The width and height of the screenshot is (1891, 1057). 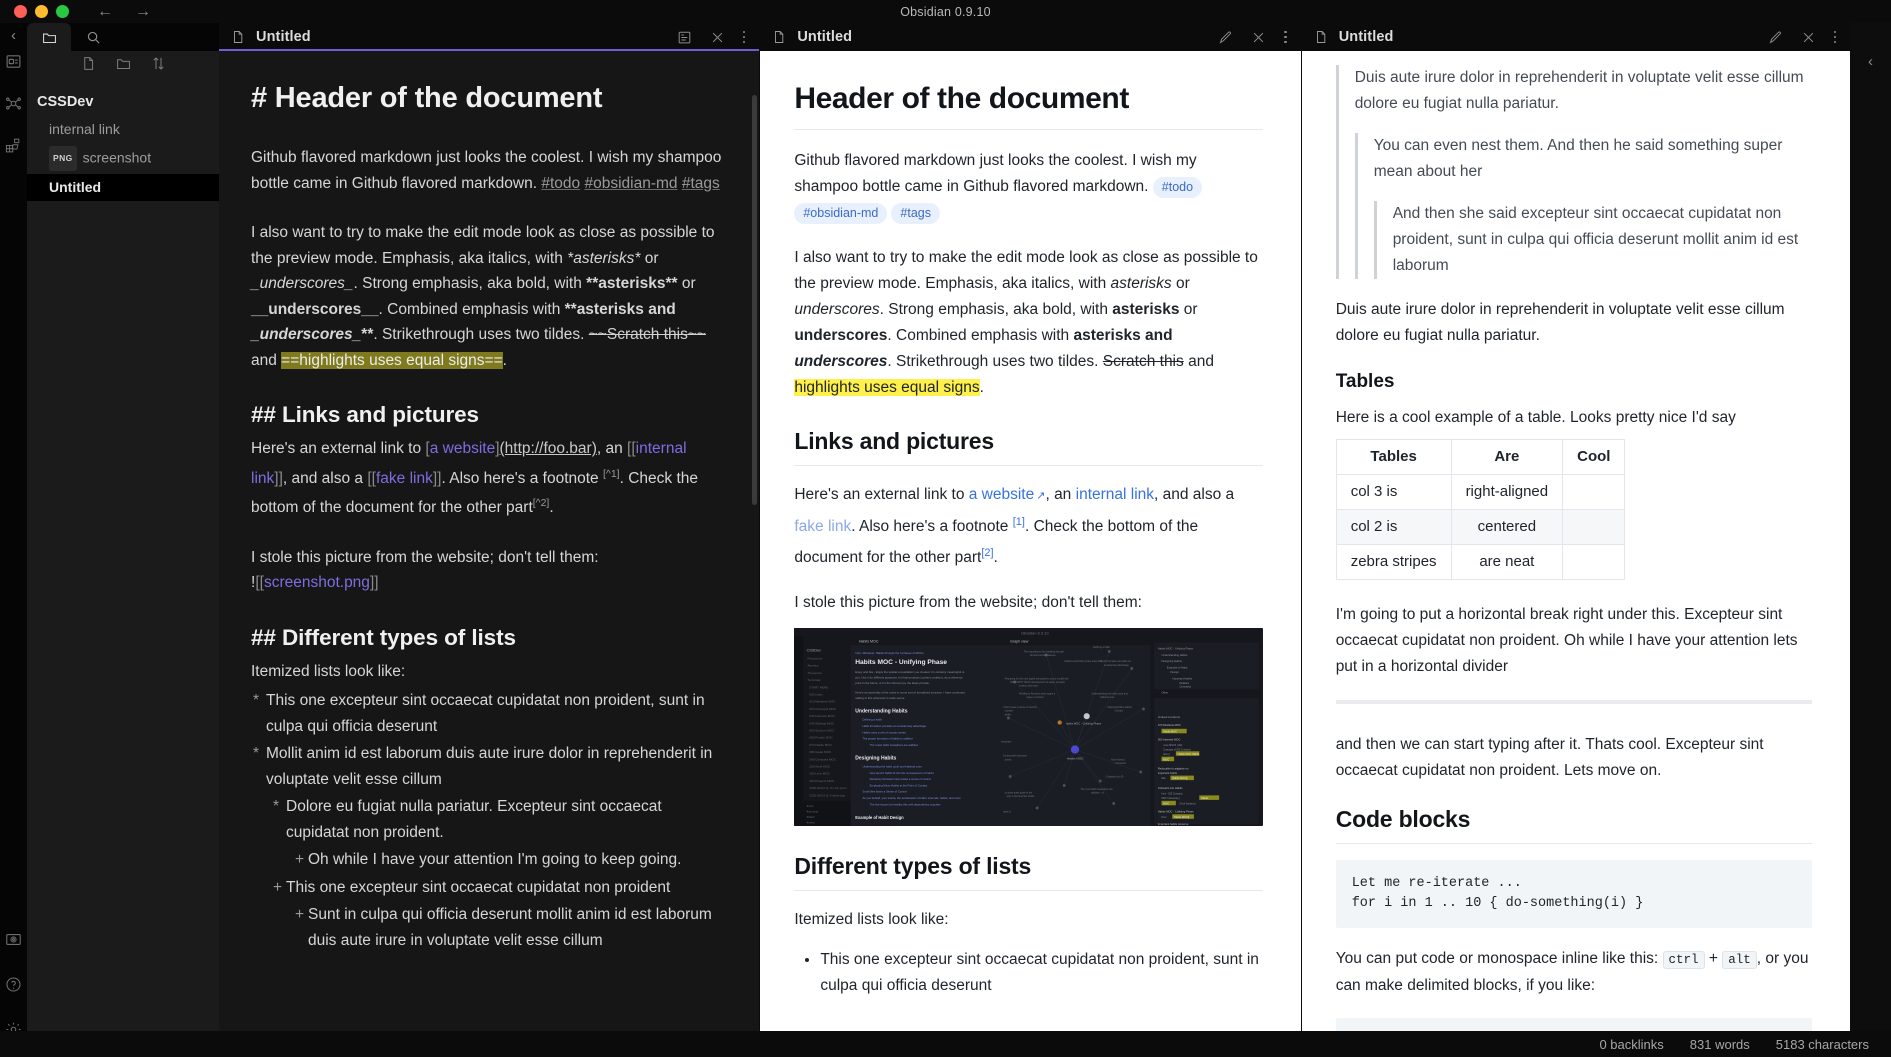 I want to click on collapse-sidebar-button: ‹, so click(x=13, y=35).